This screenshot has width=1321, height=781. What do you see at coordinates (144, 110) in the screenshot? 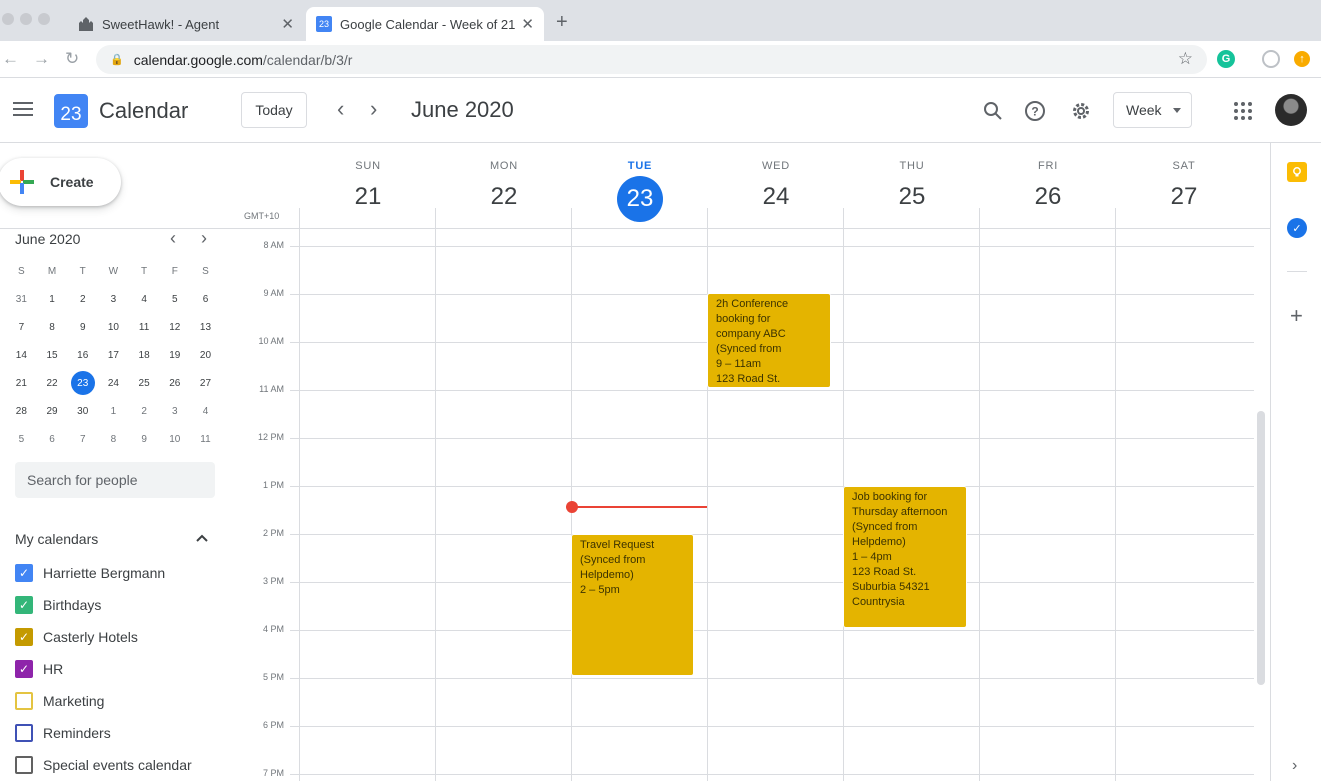
I see `app-name: Calendar` at bounding box center [144, 110].